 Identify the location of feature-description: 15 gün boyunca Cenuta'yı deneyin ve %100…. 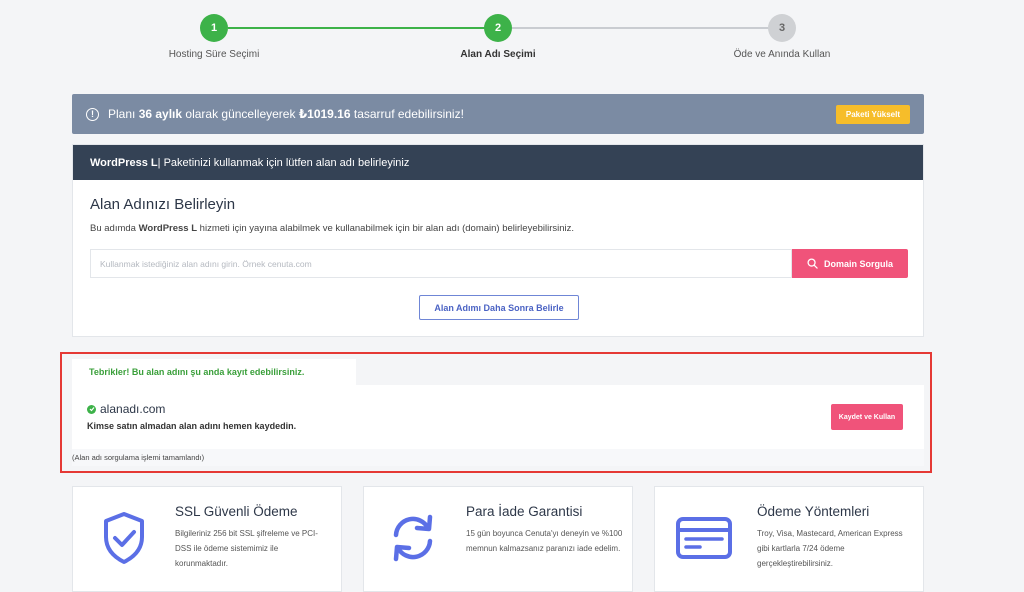
(544, 541).